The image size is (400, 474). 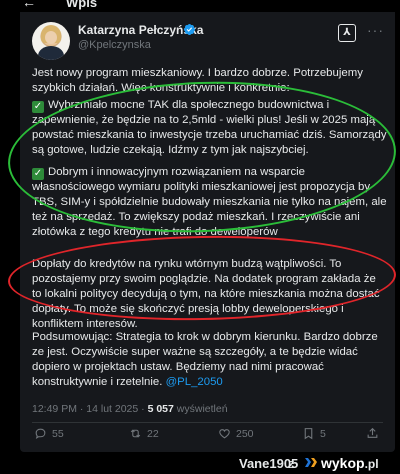 What do you see at coordinates (114, 45) in the screenshot?
I see `author-handle: @Kpelczynska` at bounding box center [114, 45].